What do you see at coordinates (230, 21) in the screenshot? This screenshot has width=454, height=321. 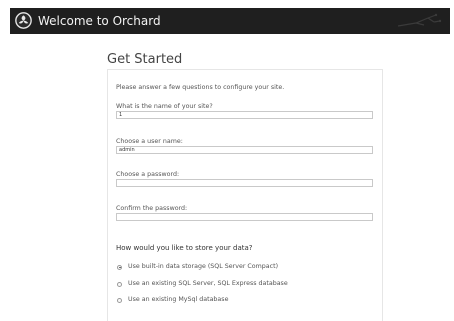 I see `site-header: Welcome to Orchard` at bounding box center [230, 21].